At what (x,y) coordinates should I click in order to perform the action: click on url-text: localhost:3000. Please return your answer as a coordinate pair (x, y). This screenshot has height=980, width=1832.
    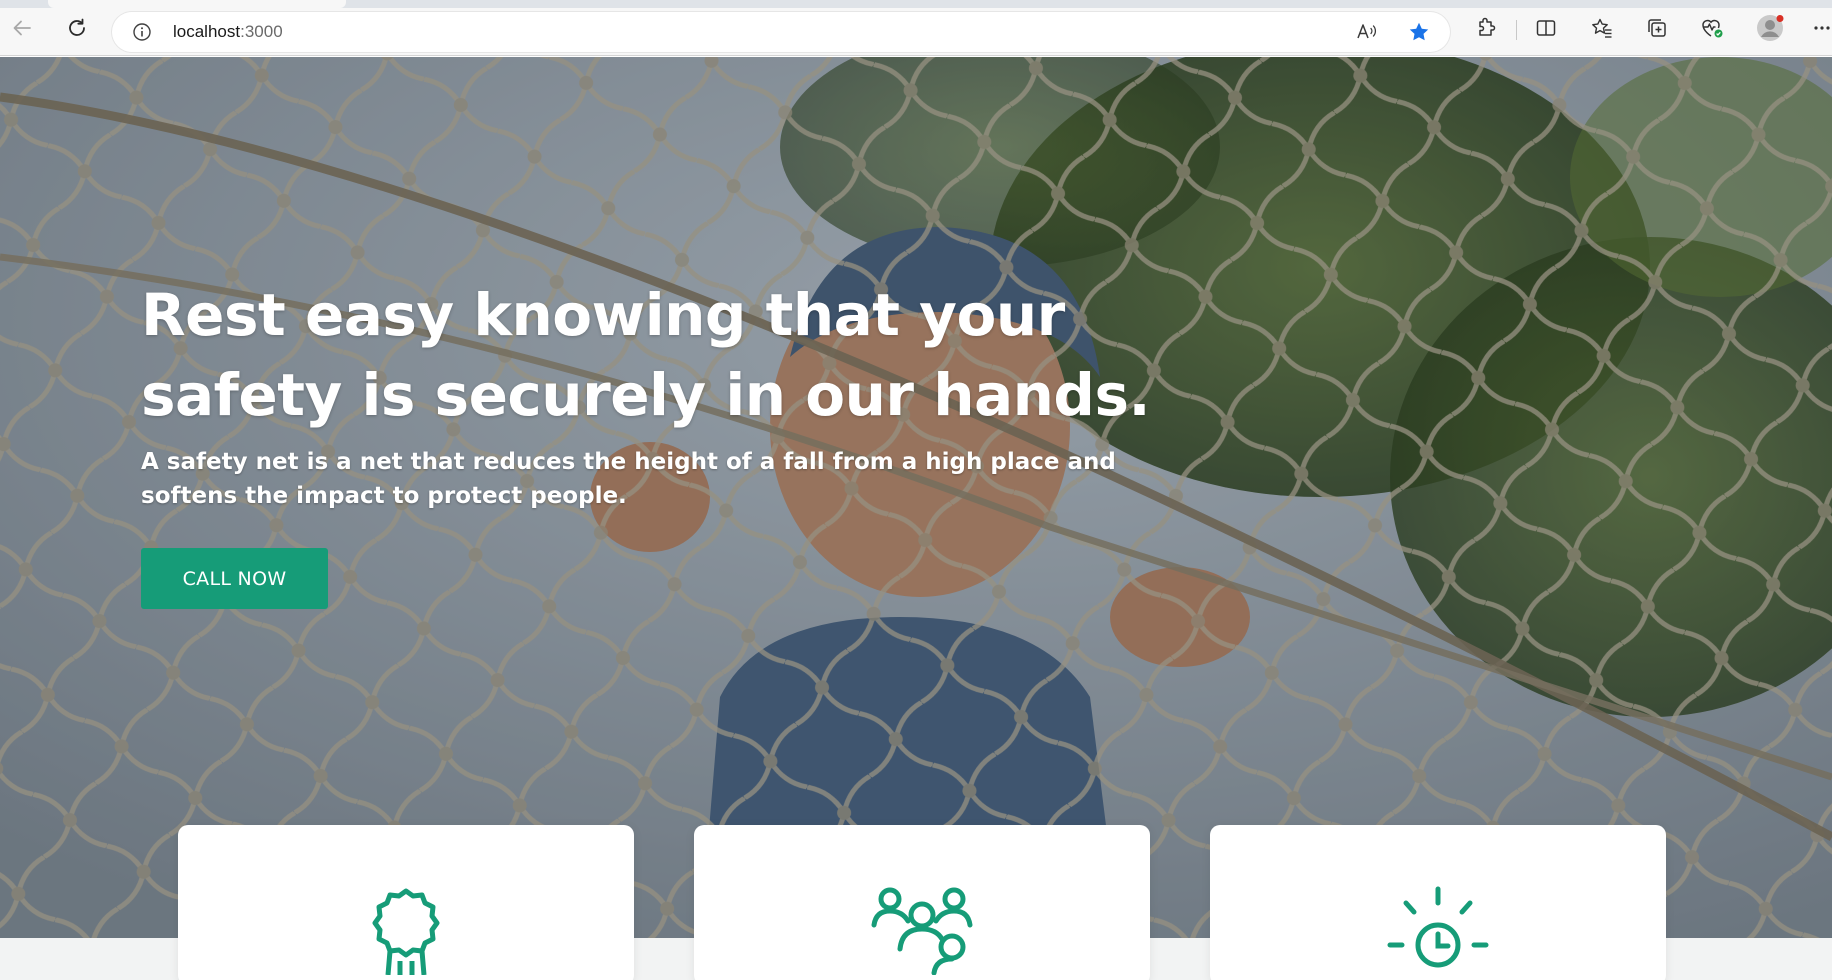
    Looking at the image, I should click on (228, 32).